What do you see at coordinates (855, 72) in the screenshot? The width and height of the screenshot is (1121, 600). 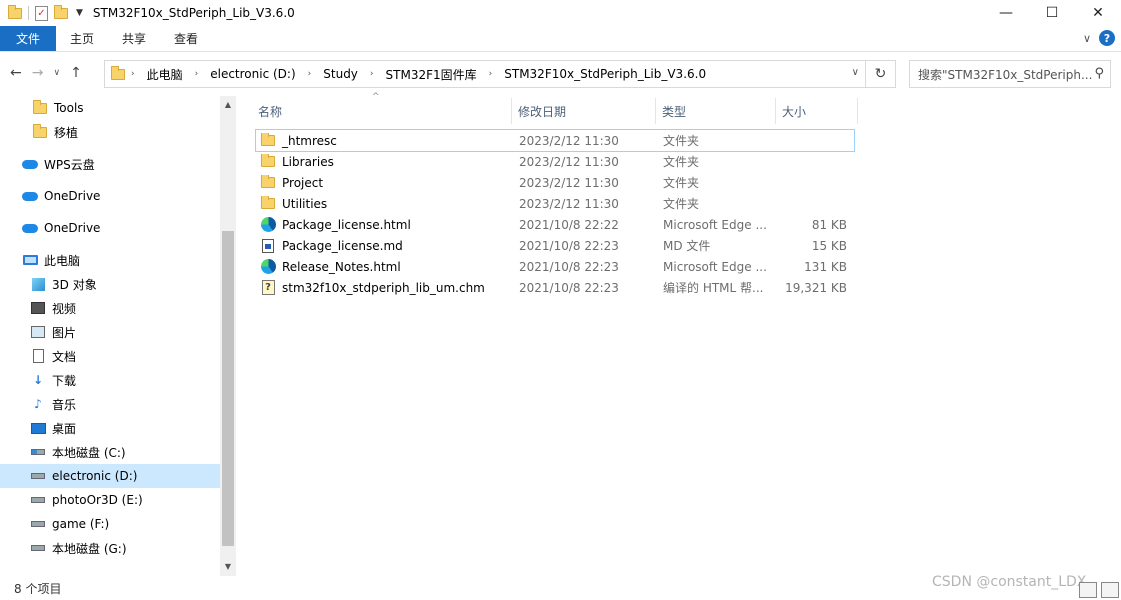 I see `chevron-down-icon: ∨` at bounding box center [855, 72].